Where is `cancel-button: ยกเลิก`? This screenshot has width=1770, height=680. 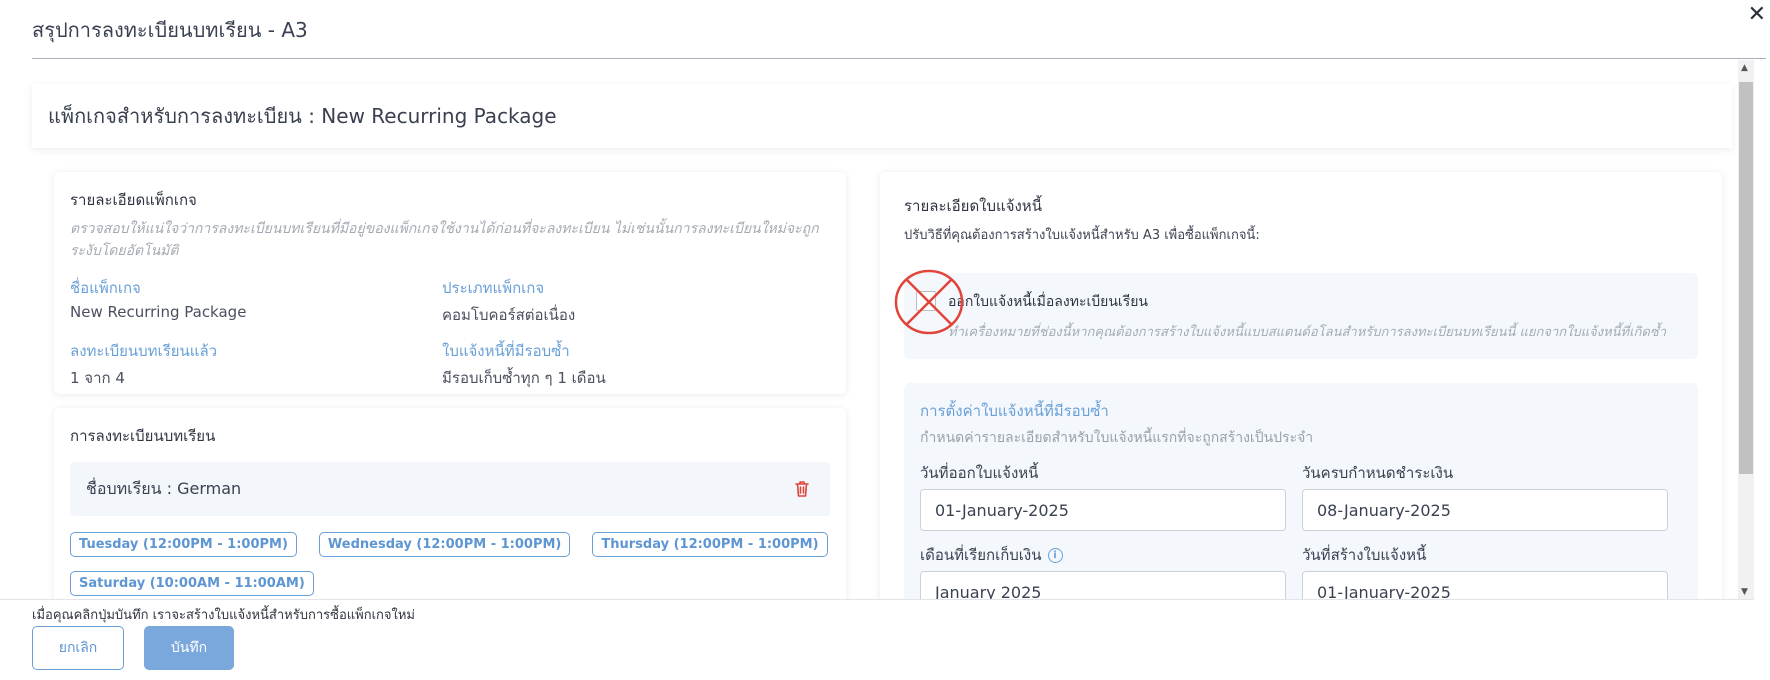
cancel-button: ยกเลิก is located at coordinates (78, 648).